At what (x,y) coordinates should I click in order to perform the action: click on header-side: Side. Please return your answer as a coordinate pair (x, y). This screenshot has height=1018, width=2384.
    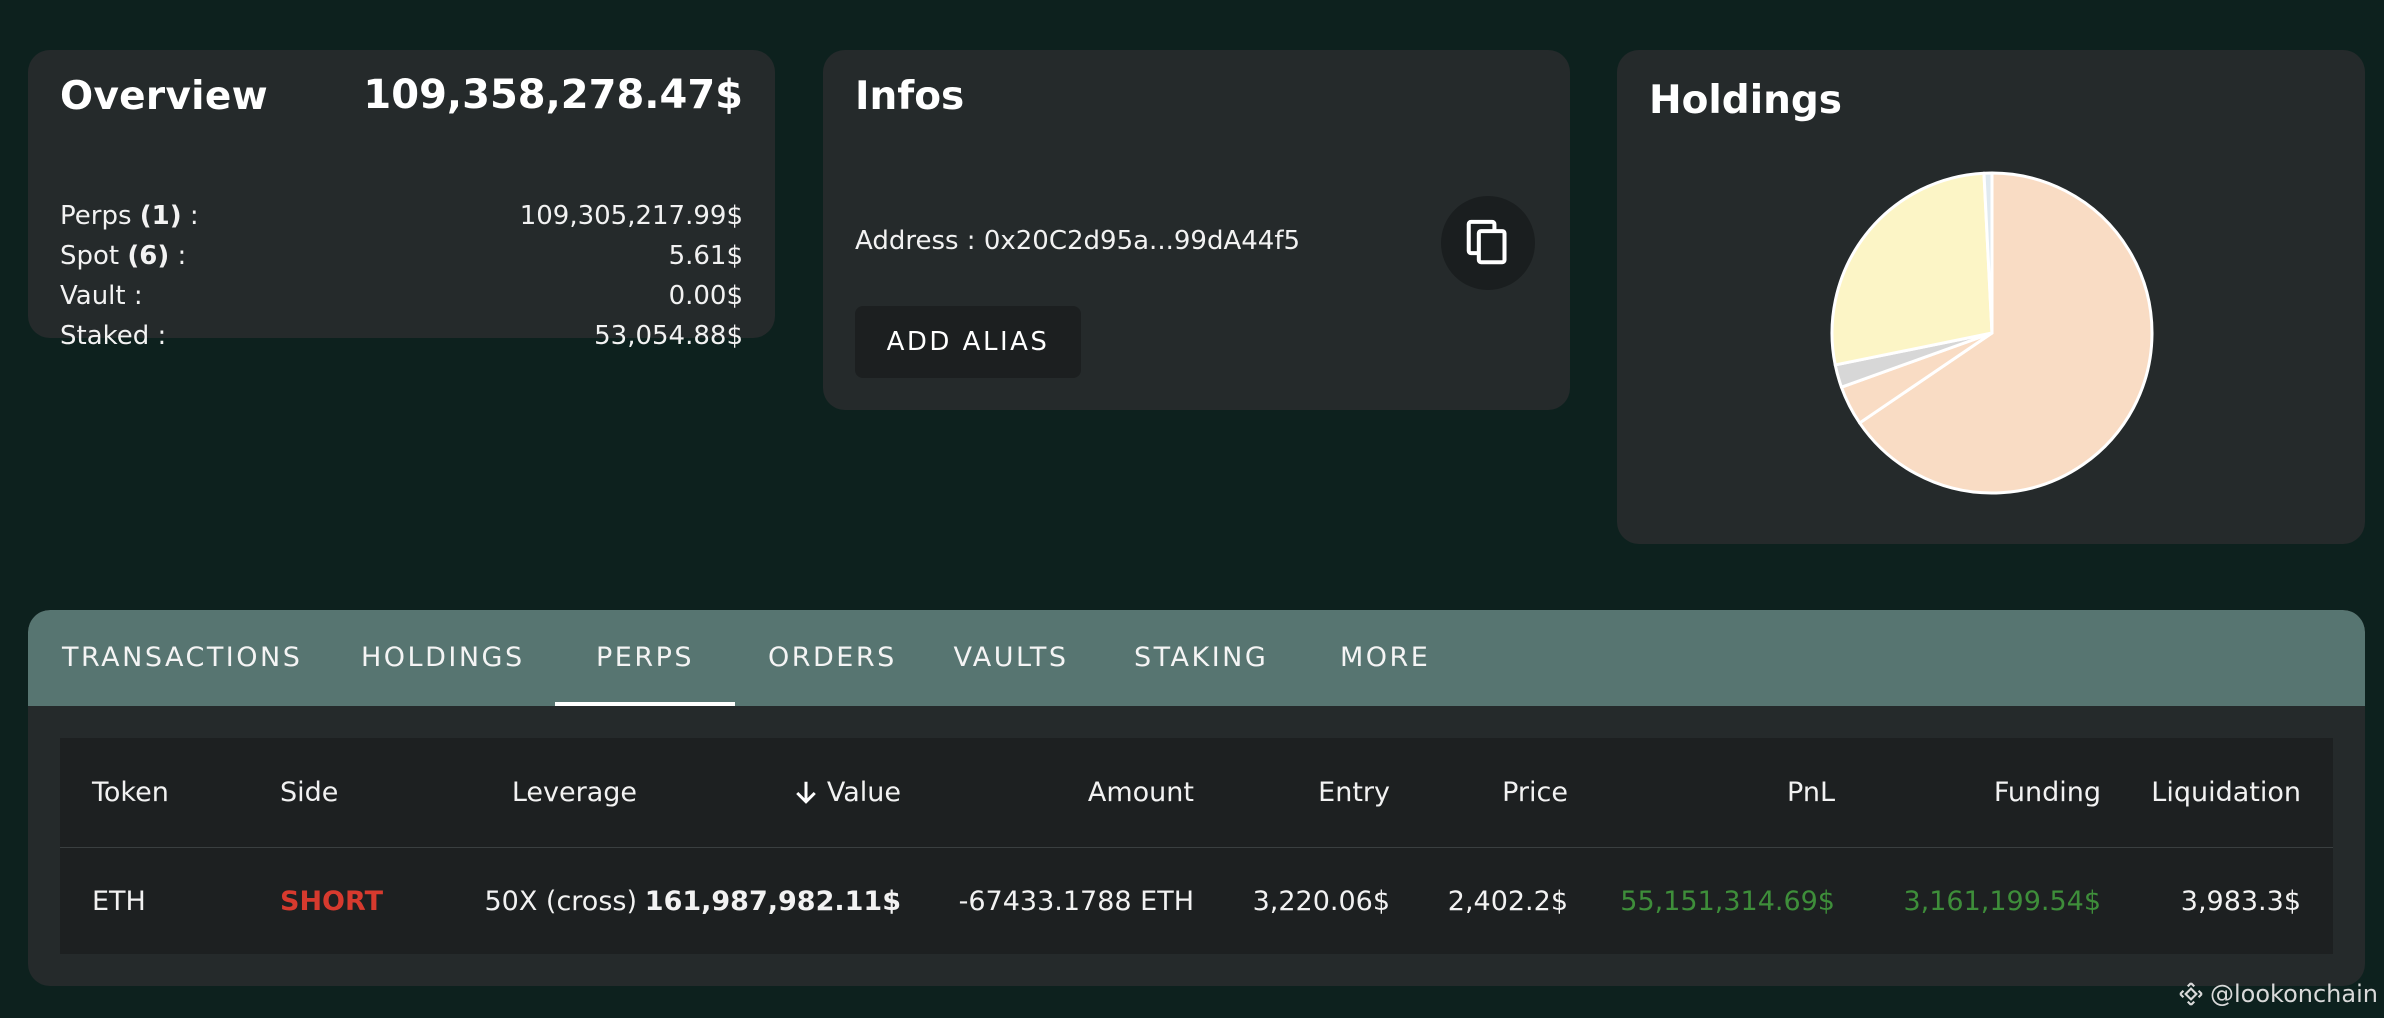
    Looking at the image, I should click on (309, 792).